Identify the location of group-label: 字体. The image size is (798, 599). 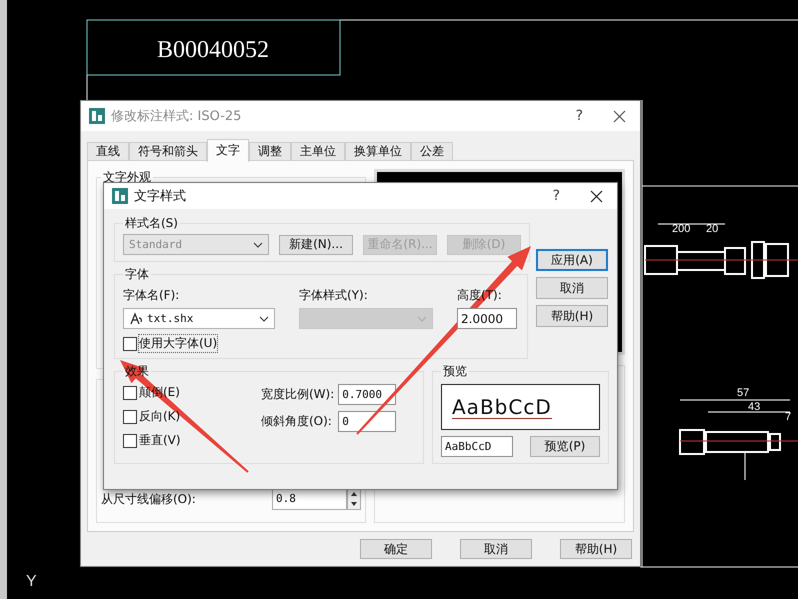
(137, 274).